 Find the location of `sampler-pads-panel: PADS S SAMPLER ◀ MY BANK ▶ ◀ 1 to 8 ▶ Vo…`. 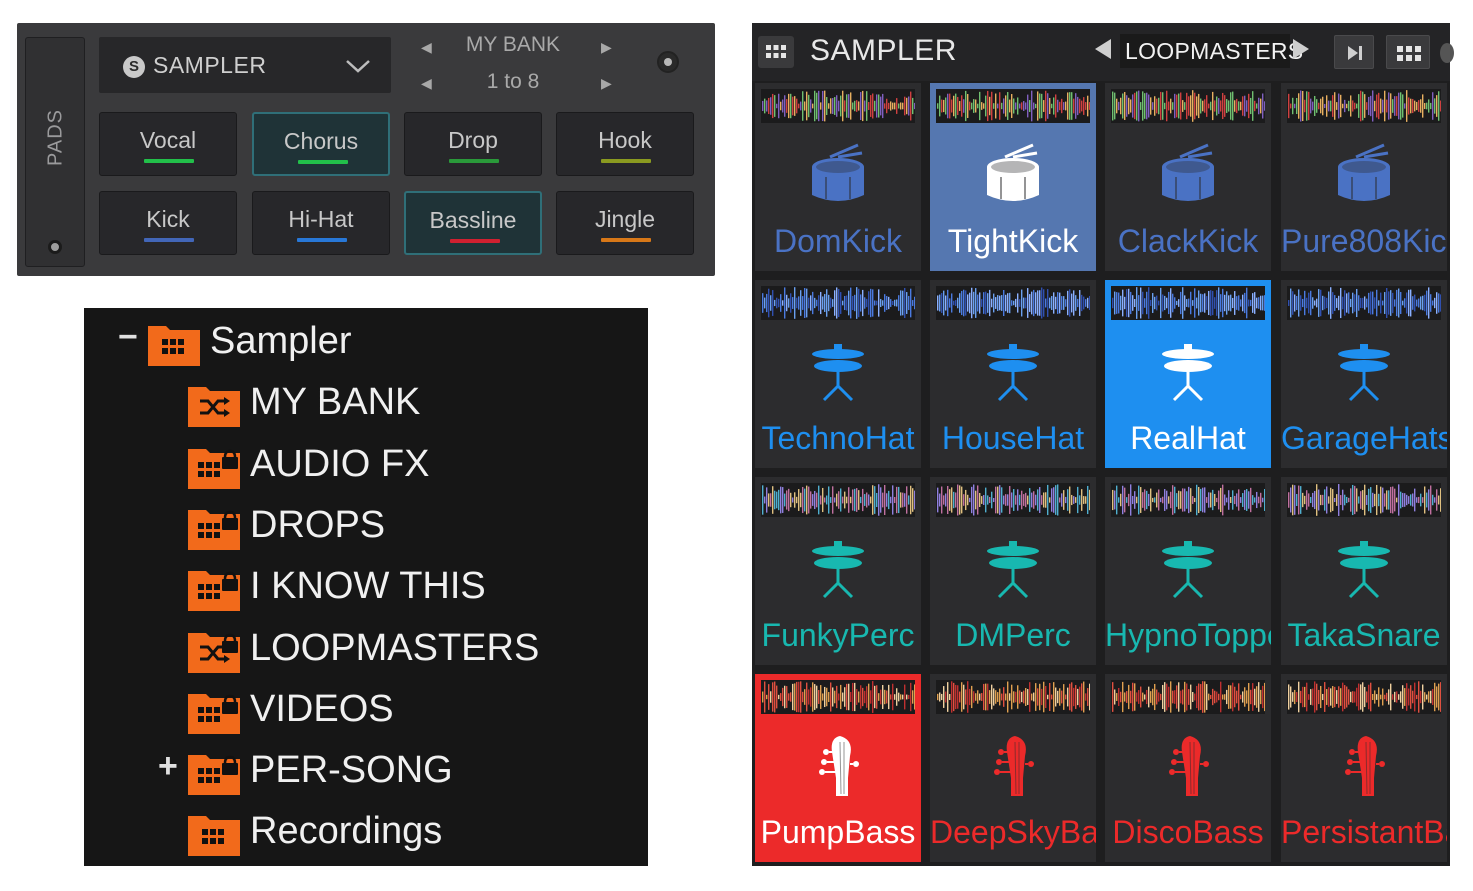

sampler-pads-panel: PADS S SAMPLER ◀ MY BANK ▶ ◀ 1 to 8 ▶ Vo… is located at coordinates (366, 149).